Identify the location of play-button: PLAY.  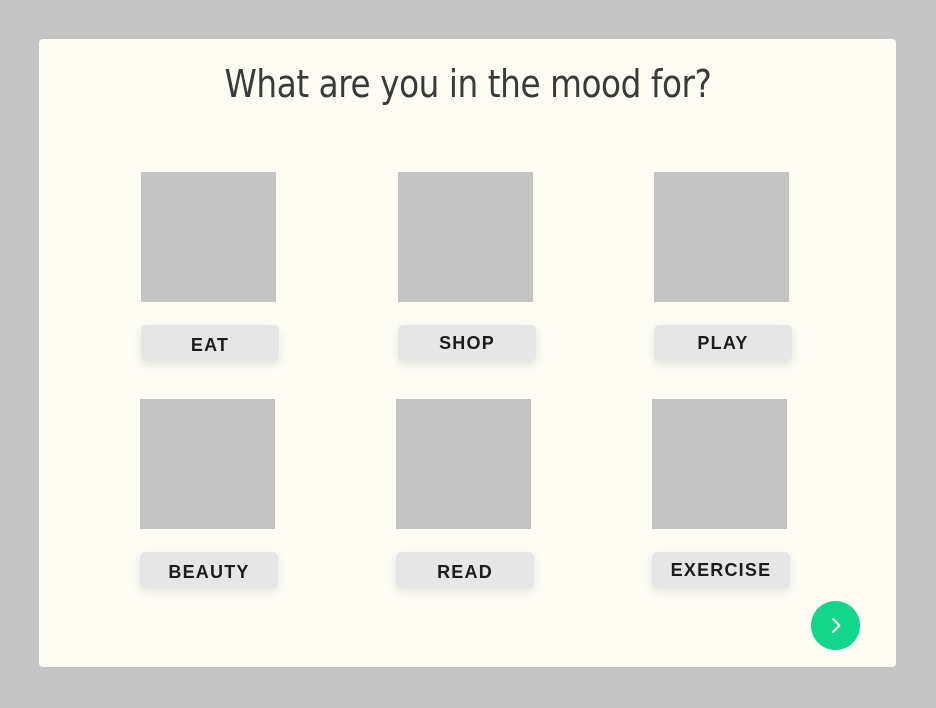
(723, 343).